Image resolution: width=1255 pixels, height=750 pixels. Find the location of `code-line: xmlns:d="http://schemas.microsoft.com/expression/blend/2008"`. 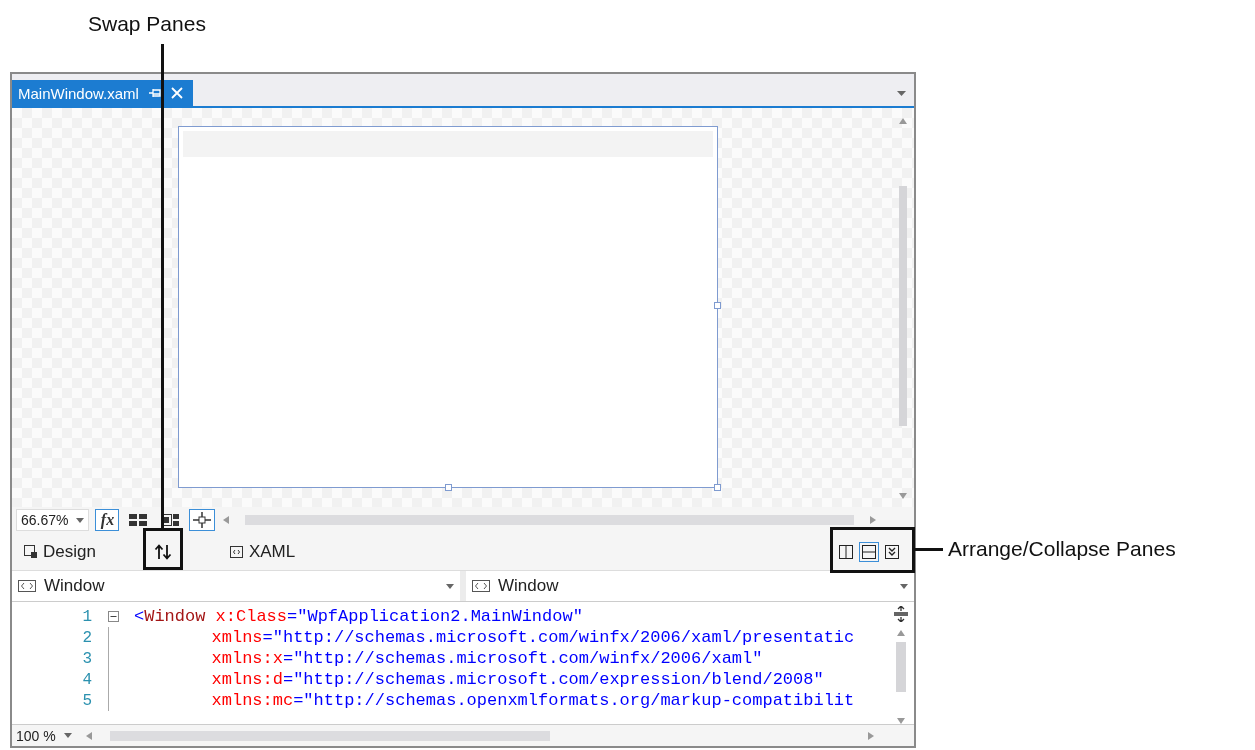

code-line: xmlns:d="http://schemas.microsoft.com/expression/blend/2008" is located at coordinates (517, 679).